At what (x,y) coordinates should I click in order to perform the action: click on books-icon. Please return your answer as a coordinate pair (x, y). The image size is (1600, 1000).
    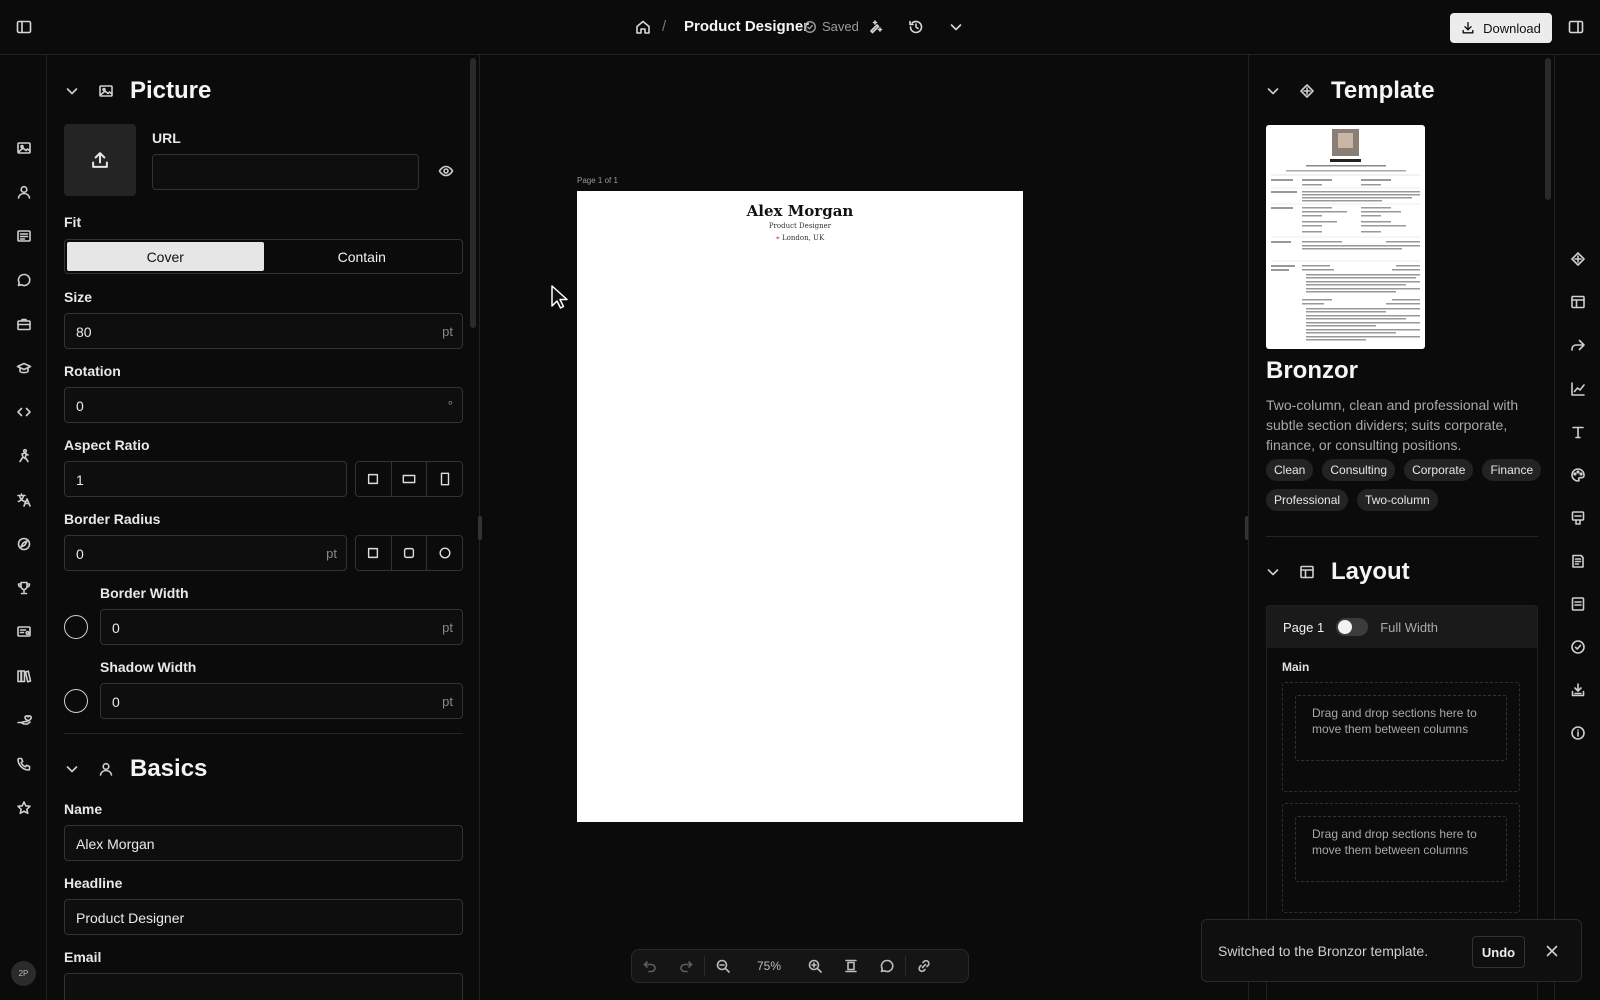
    Looking at the image, I should click on (24, 676).